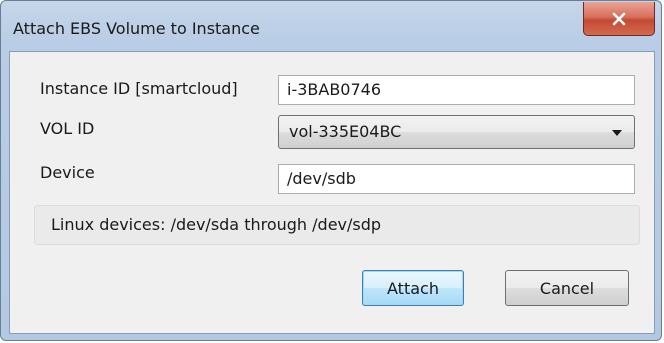  I want to click on vol-id-label: VOL ID, so click(67, 128).